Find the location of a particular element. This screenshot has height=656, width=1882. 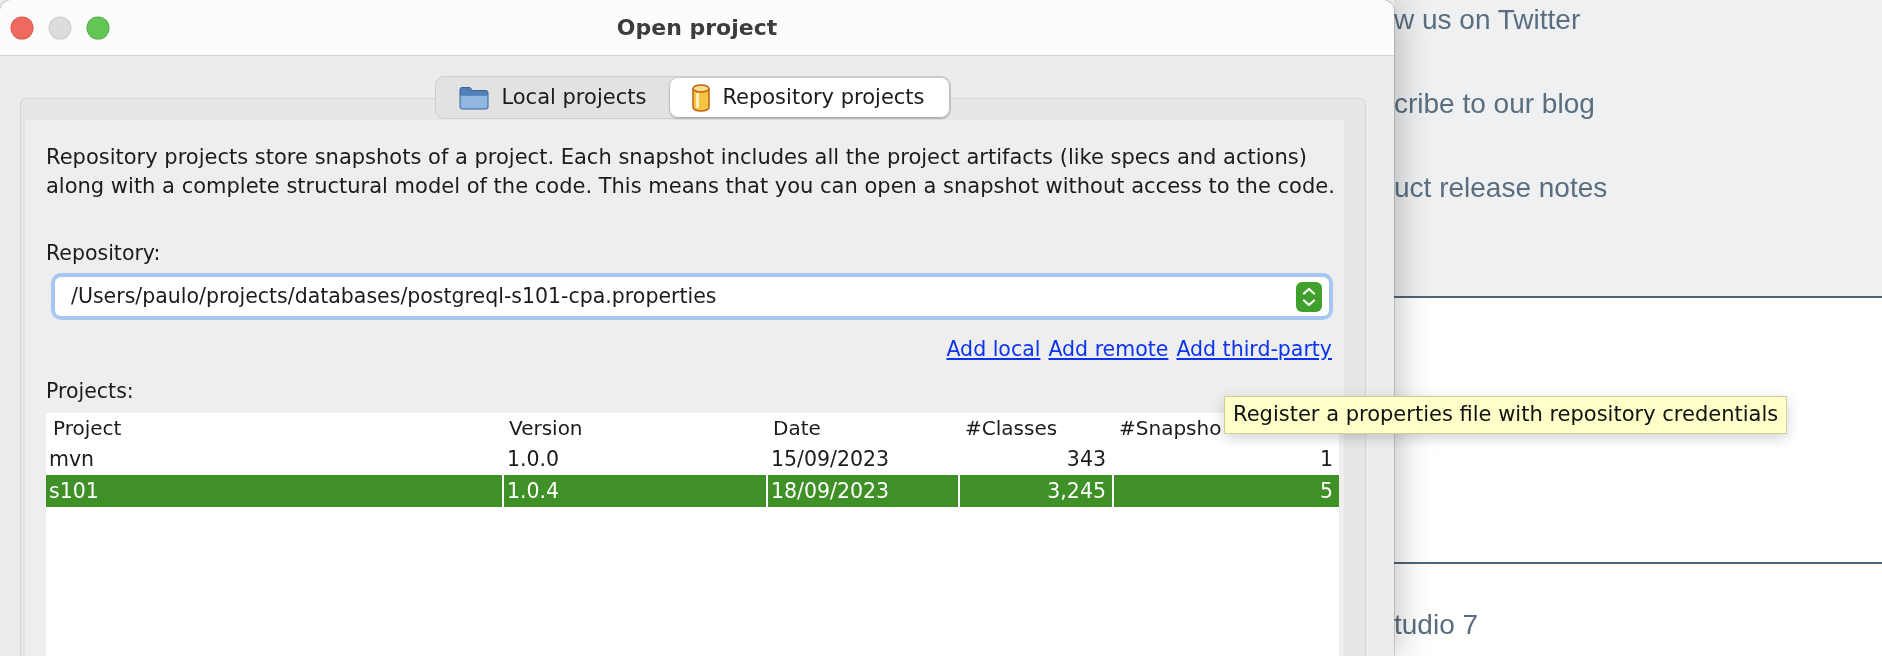

folder-icon is located at coordinates (474, 97).